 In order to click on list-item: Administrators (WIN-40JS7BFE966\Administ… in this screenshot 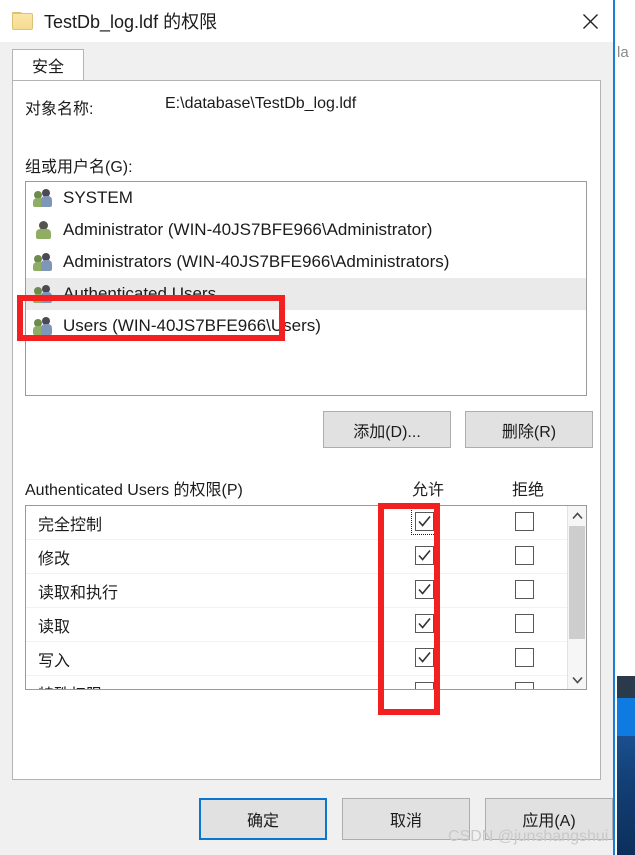, I will do `click(306, 262)`.